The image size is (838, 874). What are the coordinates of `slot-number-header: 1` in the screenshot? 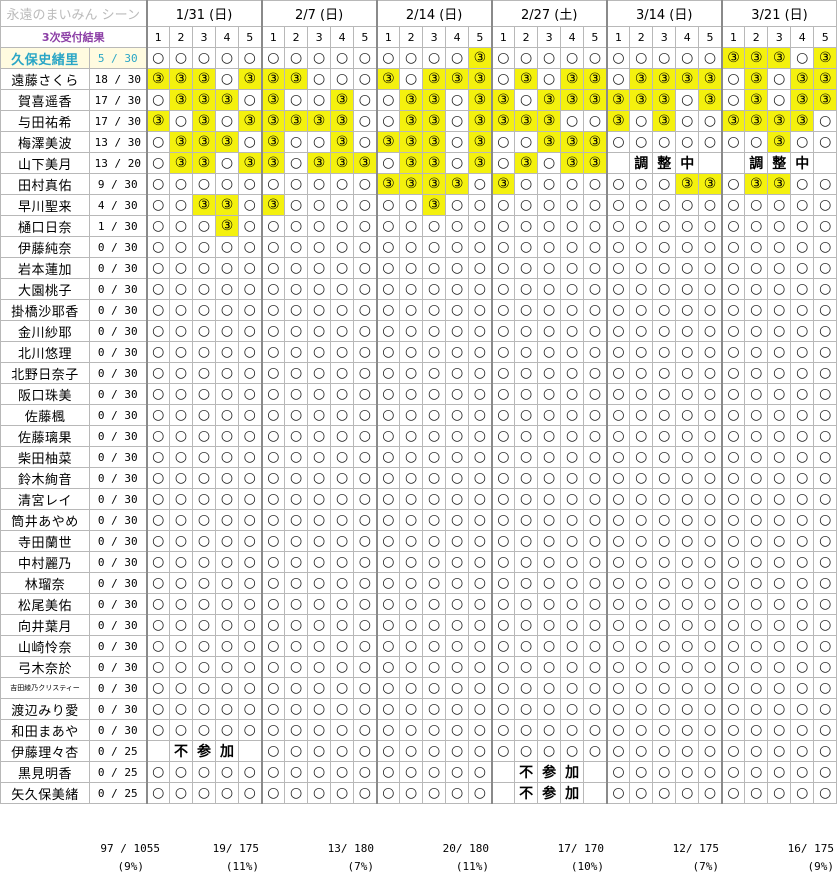 It's located at (503, 37).